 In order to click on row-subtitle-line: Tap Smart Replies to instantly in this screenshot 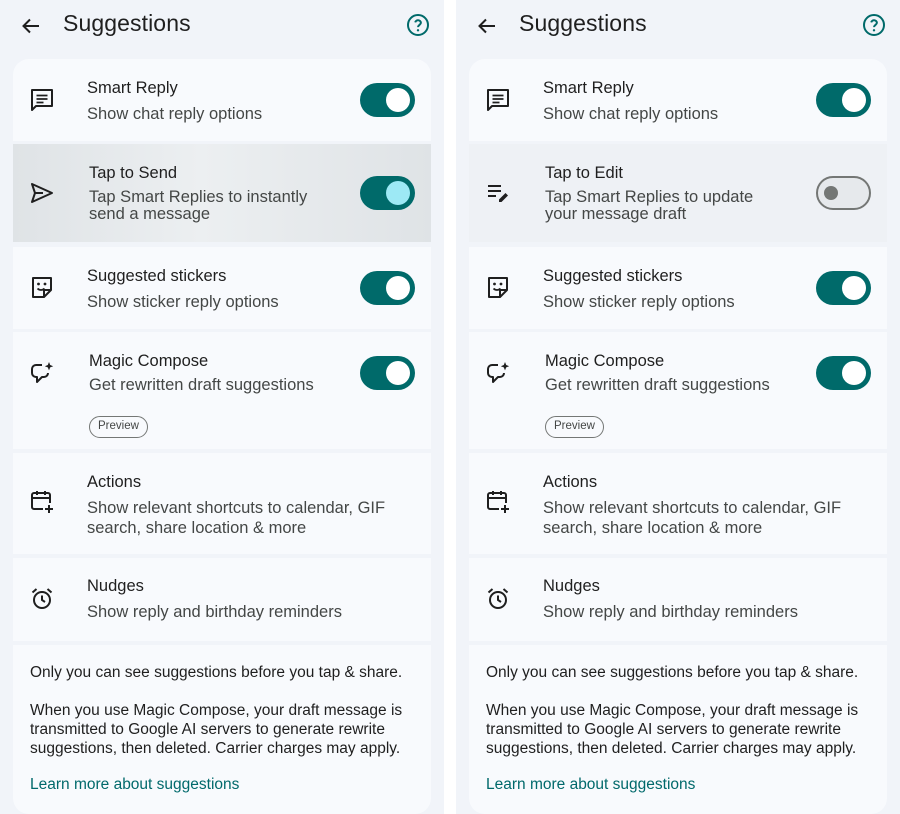, I will do `click(198, 197)`.